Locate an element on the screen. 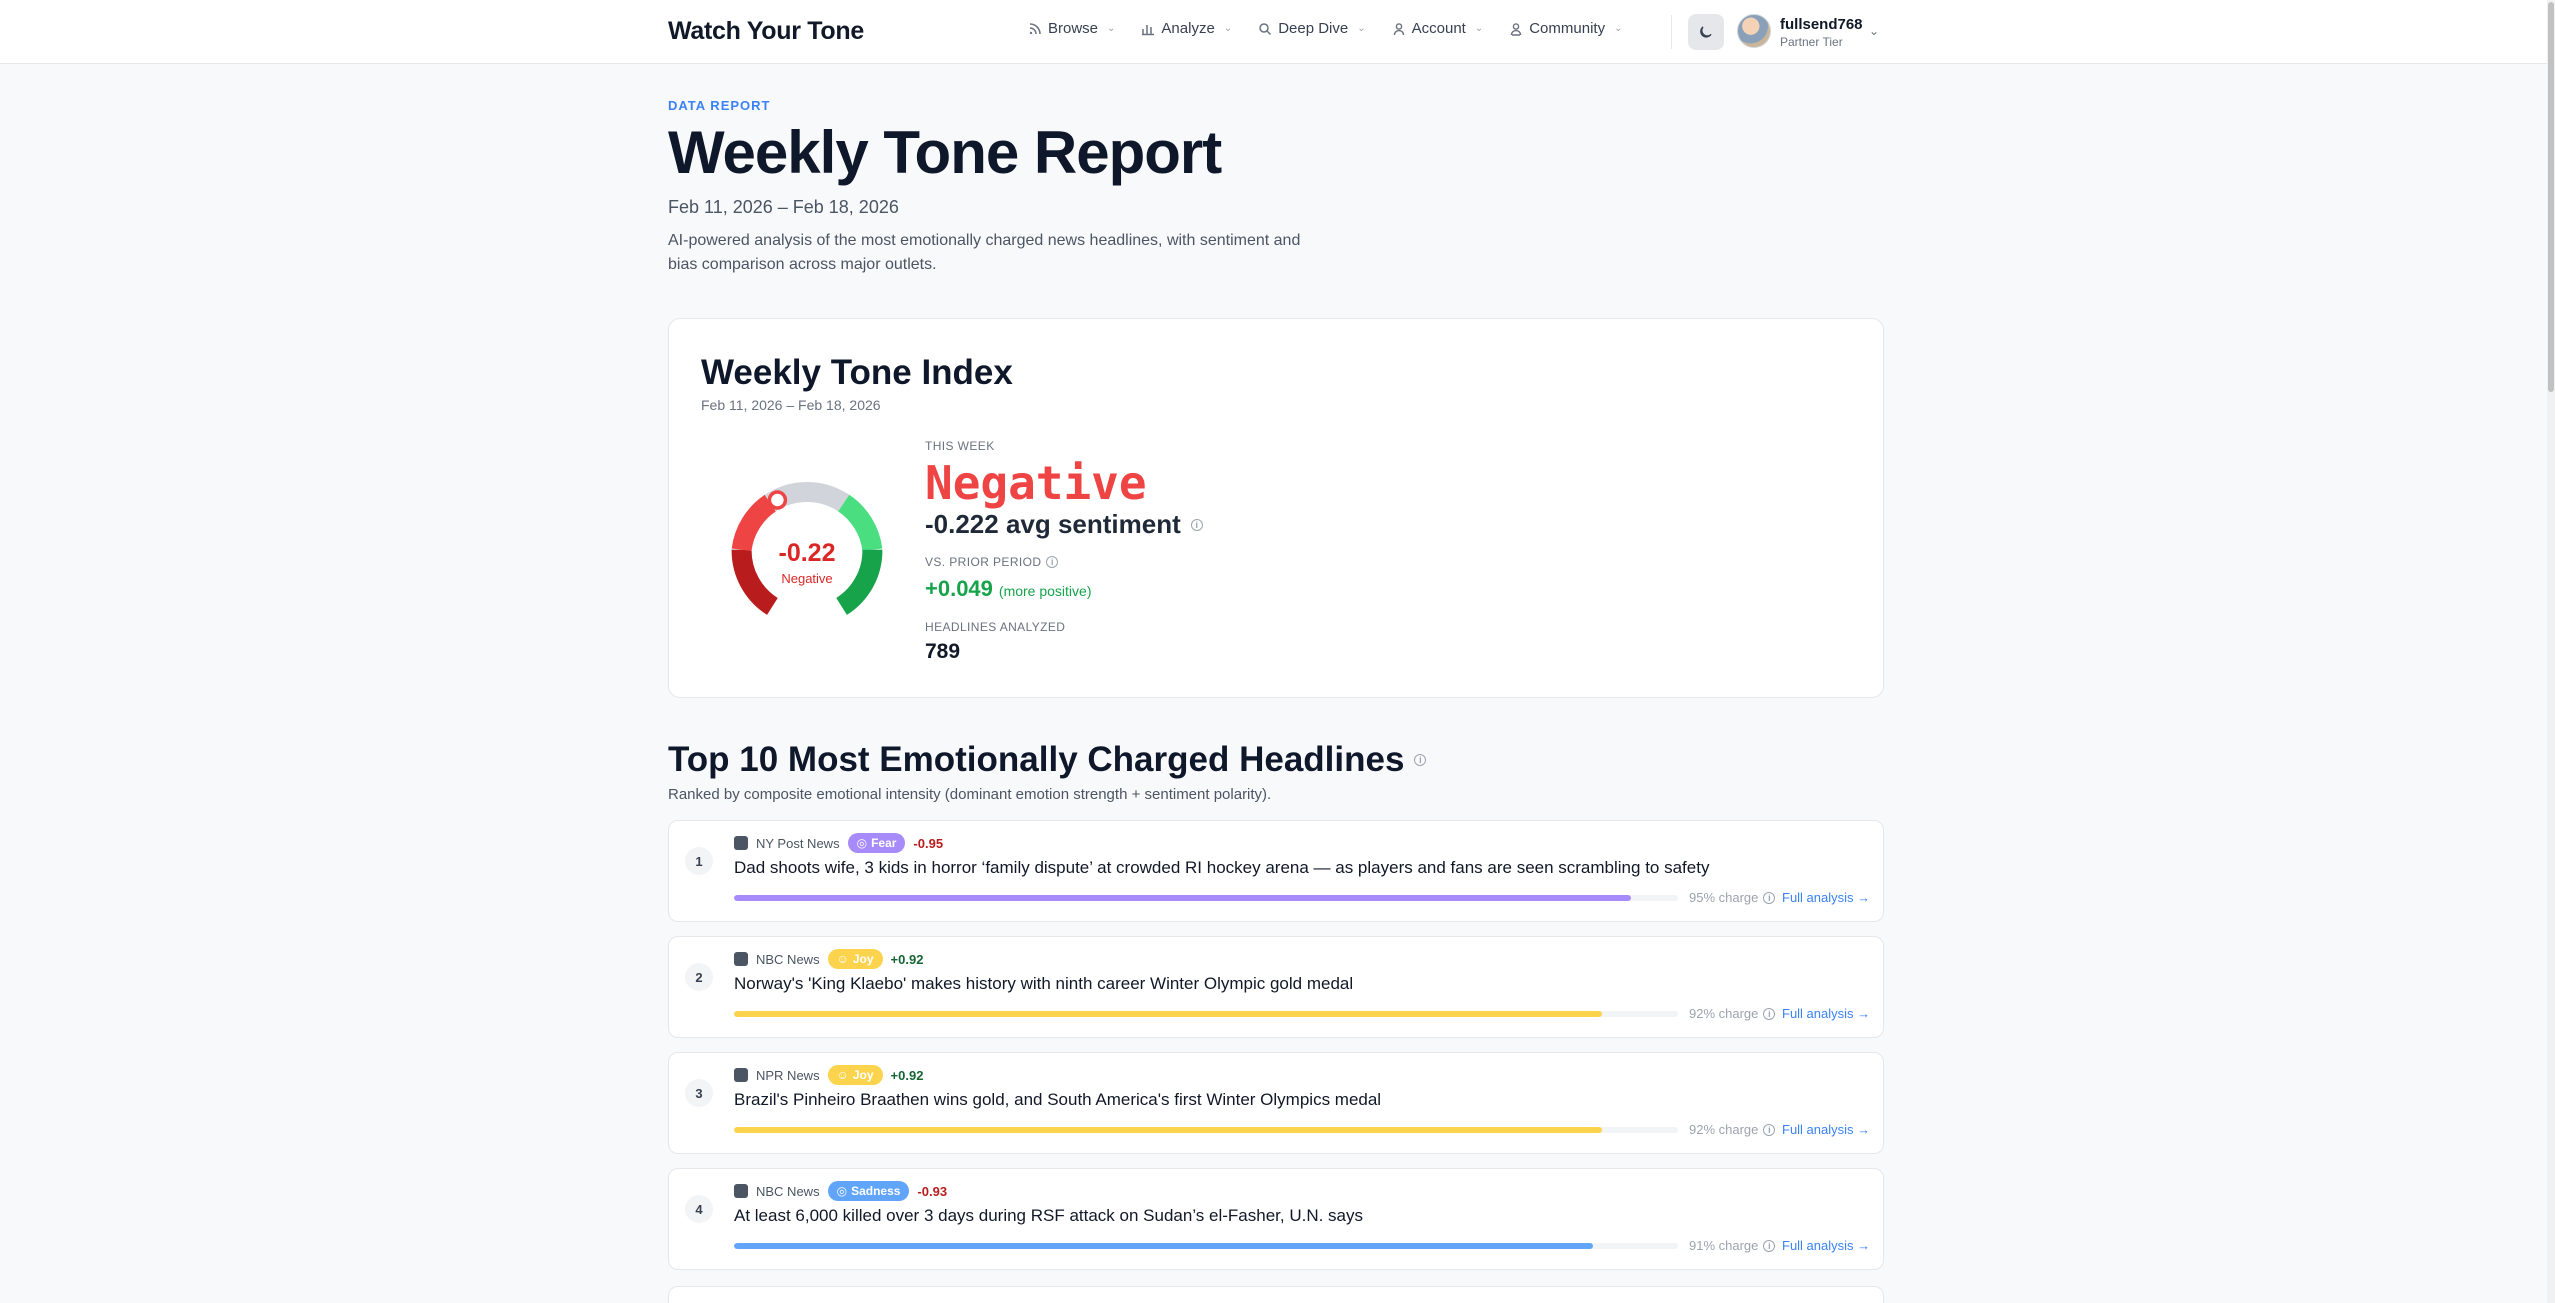  eyebrow-label: DATA REPORT is located at coordinates (719, 105).